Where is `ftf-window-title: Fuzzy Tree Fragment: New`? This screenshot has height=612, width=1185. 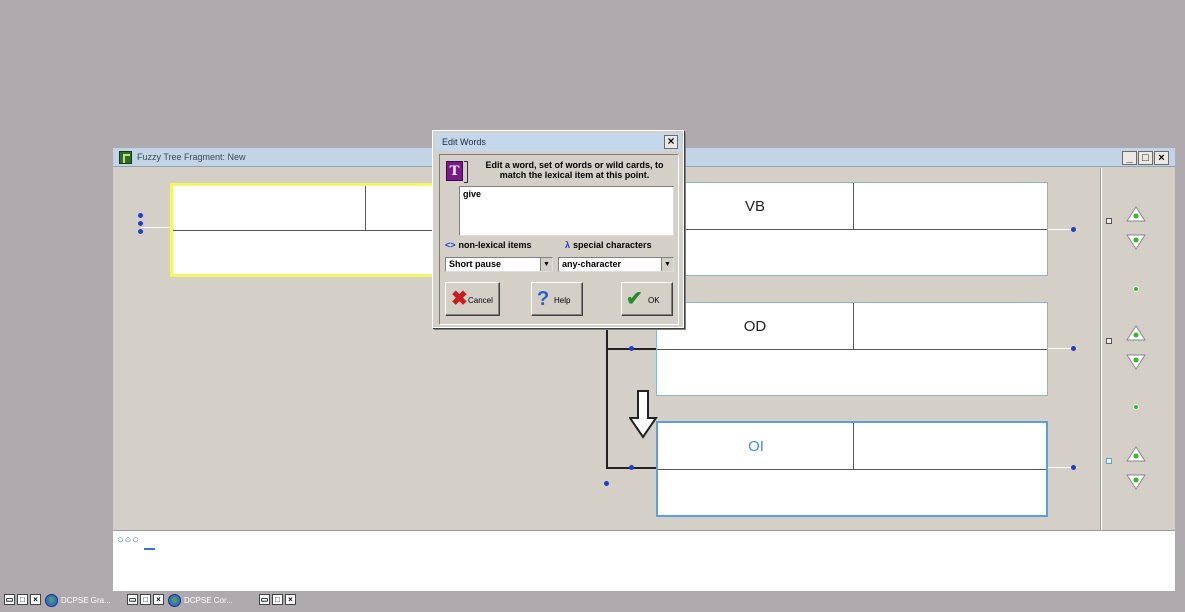
ftf-window-title: Fuzzy Tree Fragment: New is located at coordinates (191, 157).